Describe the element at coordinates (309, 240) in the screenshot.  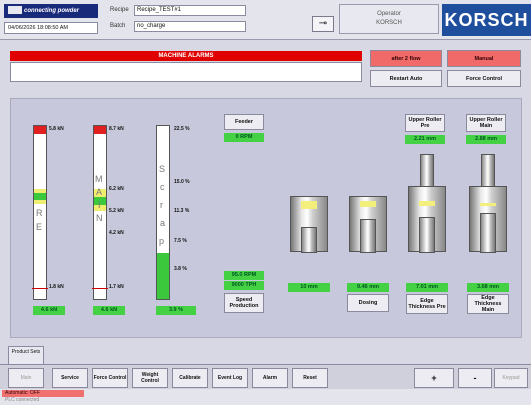
I see `fill-lower-punch` at that location.